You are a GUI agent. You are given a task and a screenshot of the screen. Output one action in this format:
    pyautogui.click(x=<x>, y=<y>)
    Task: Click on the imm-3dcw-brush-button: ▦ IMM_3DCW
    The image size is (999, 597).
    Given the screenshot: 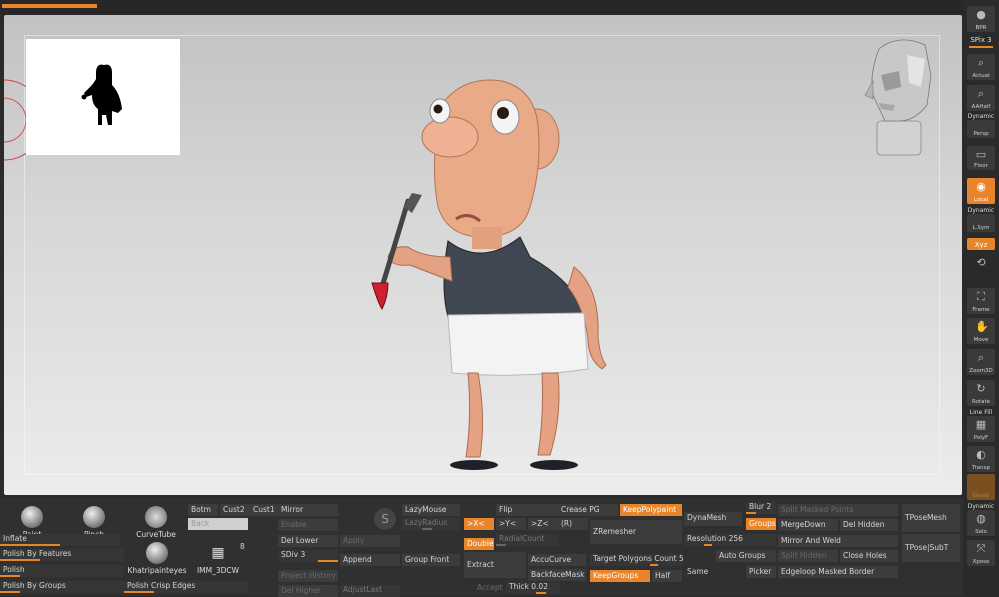 What is the action you would take?
    pyautogui.click(x=218, y=560)
    